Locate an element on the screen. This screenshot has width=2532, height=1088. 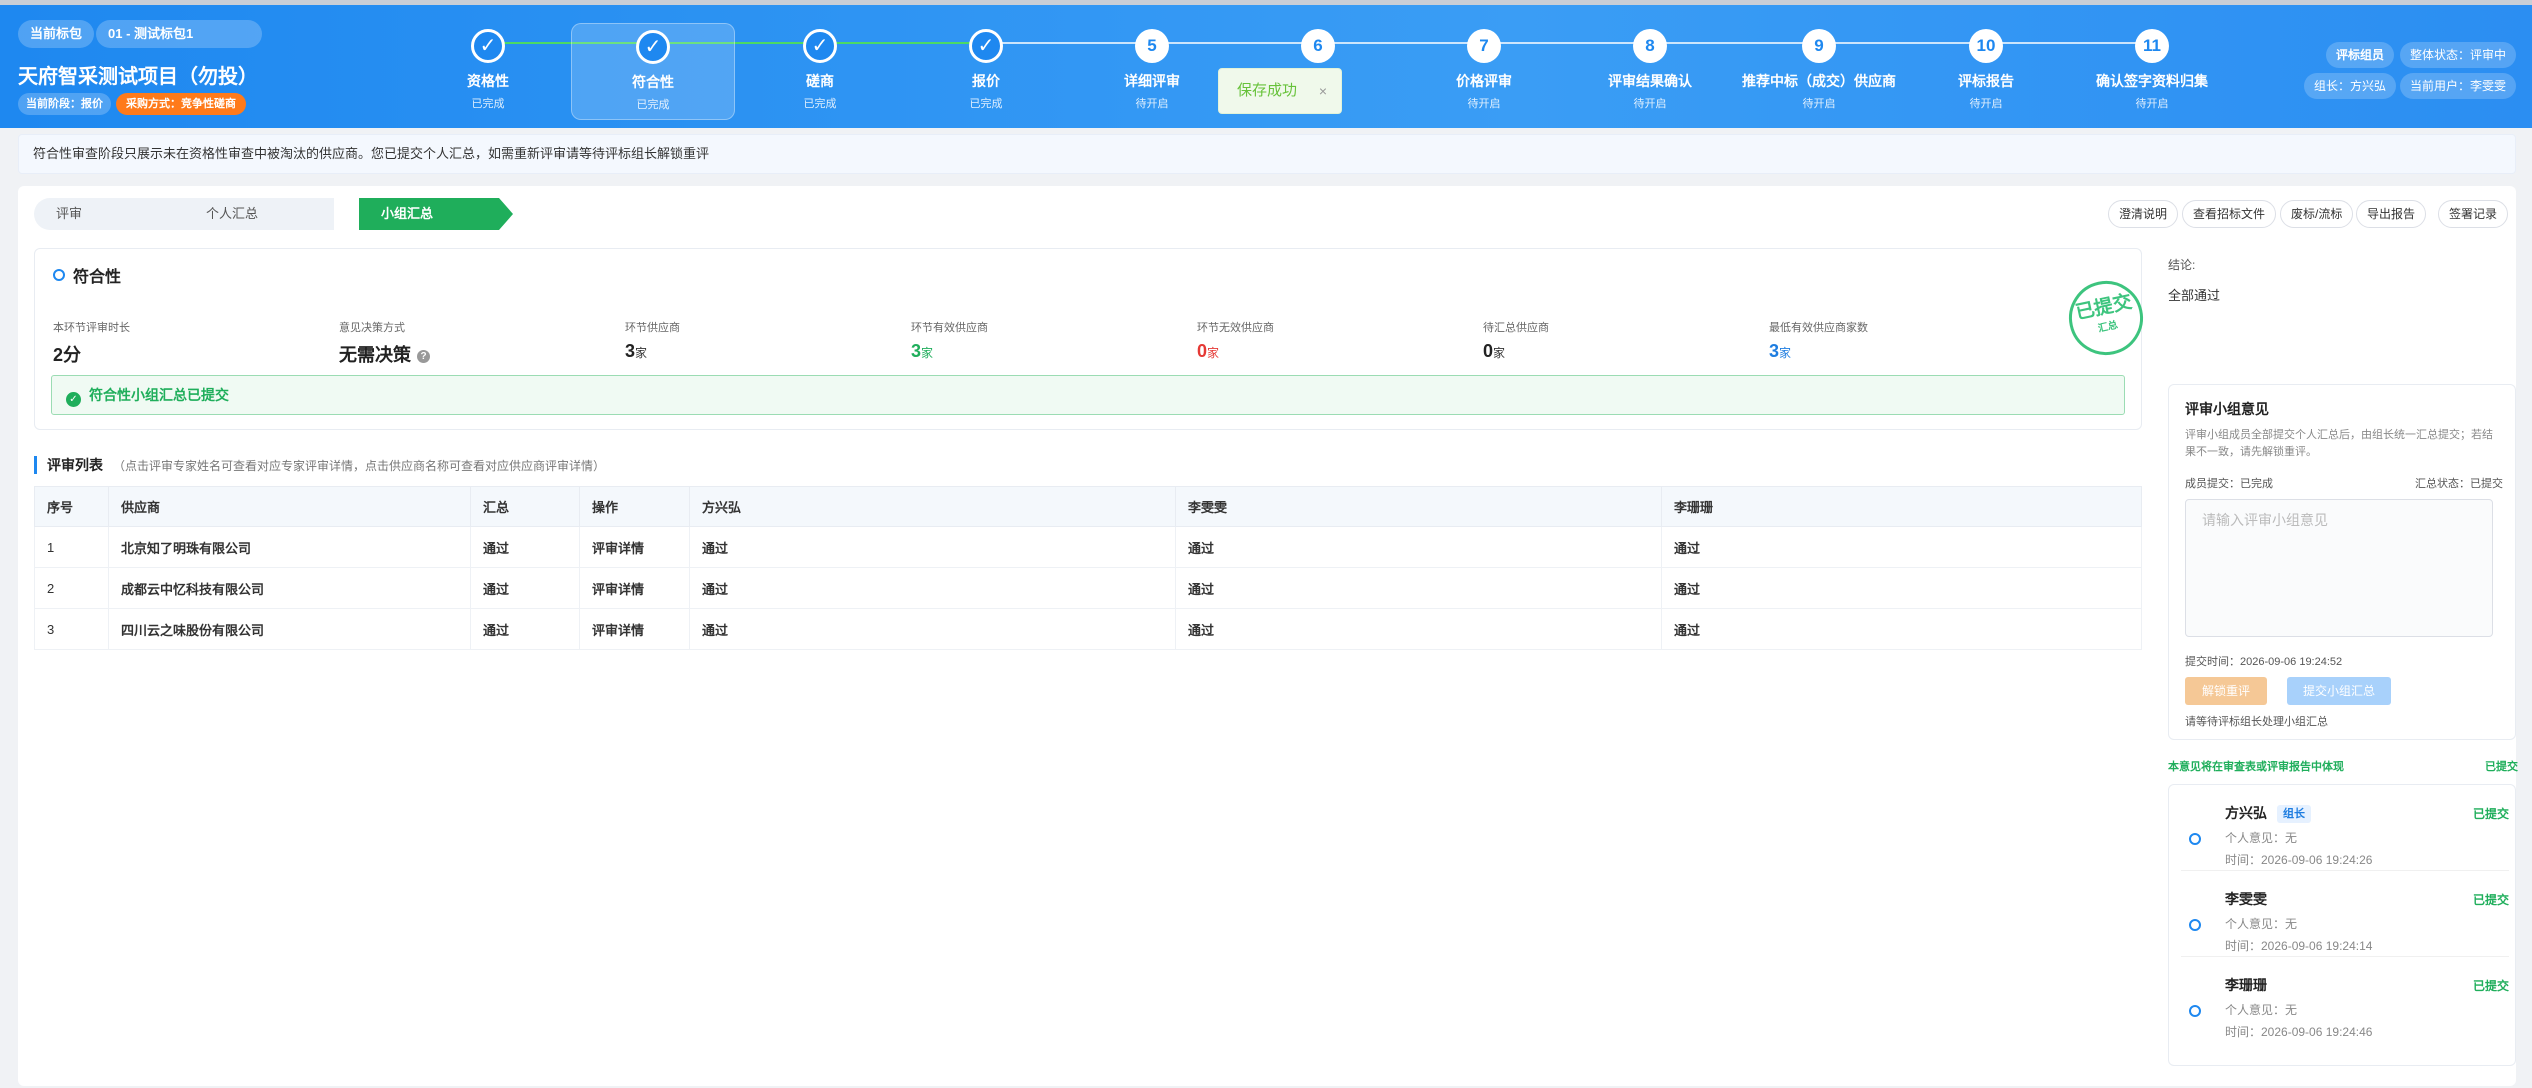
step-label: 磋商 is located at coordinates (820, 81).